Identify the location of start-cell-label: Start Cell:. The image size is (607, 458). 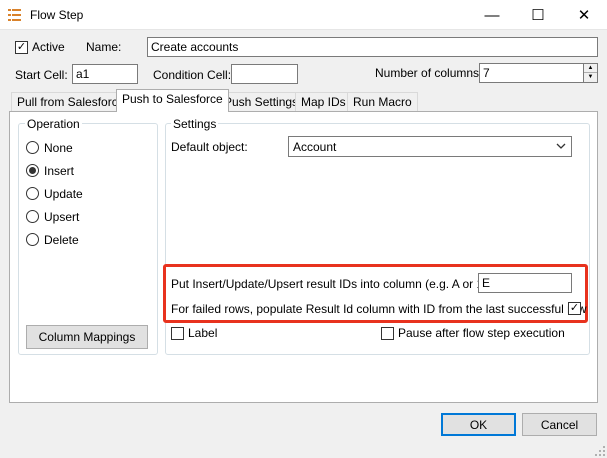
(41, 75).